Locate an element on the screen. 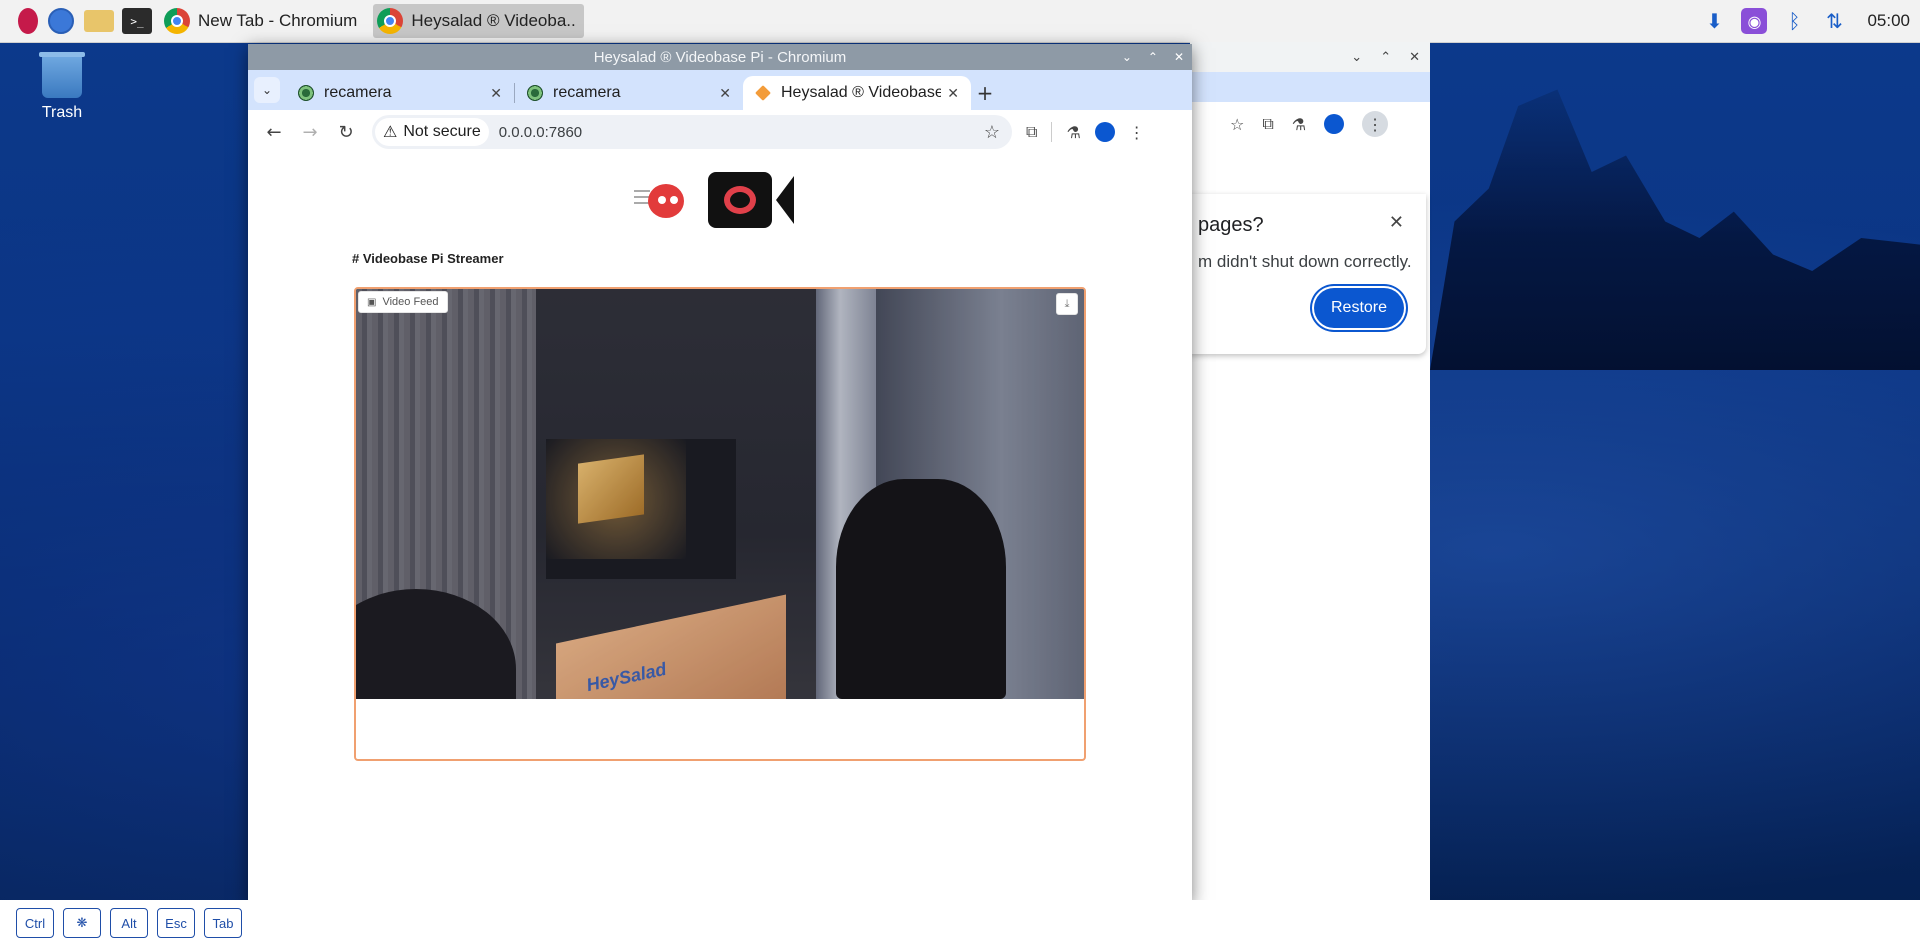 Image resolution: width=1920 pixels, height=948 pixels. heysalad-favicon-icon is located at coordinates (763, 93).